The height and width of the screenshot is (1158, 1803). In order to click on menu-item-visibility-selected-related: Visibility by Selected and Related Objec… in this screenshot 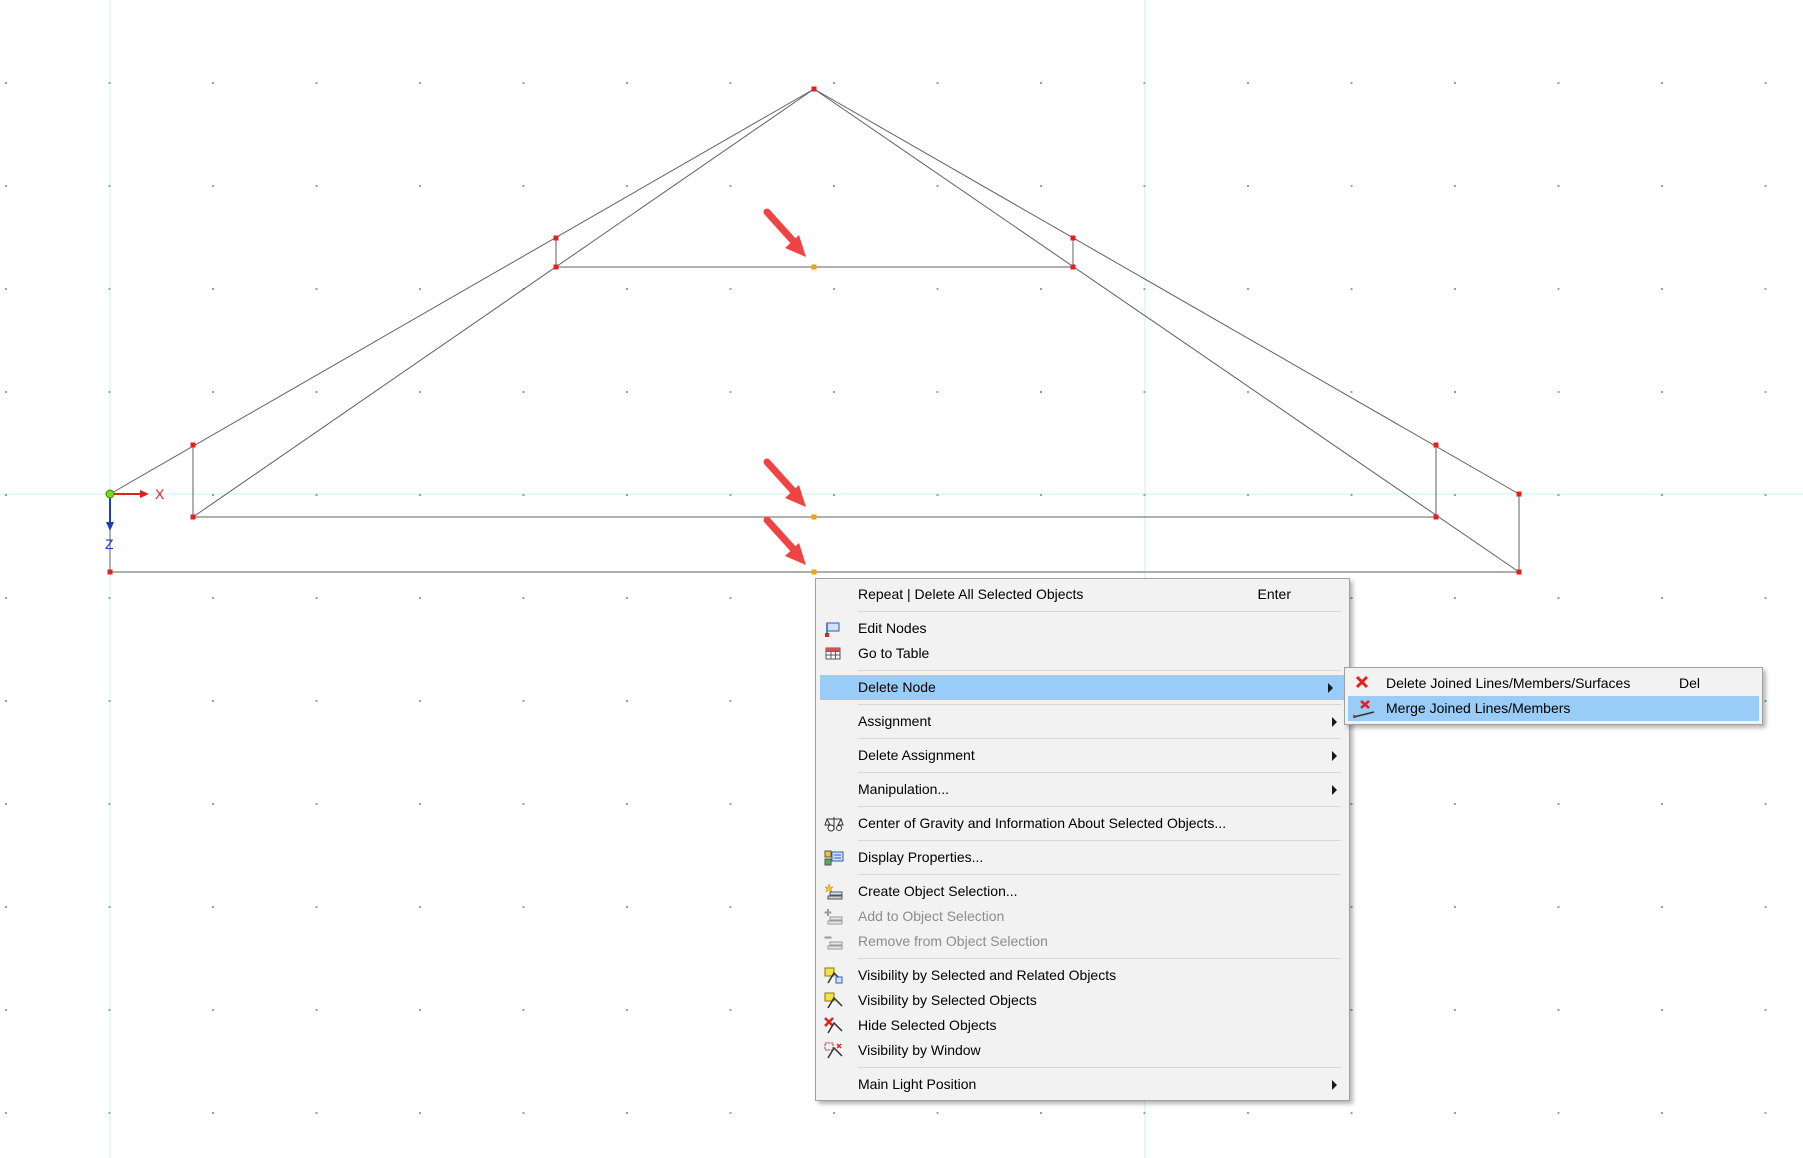, I will do `click(1082, 975)`.